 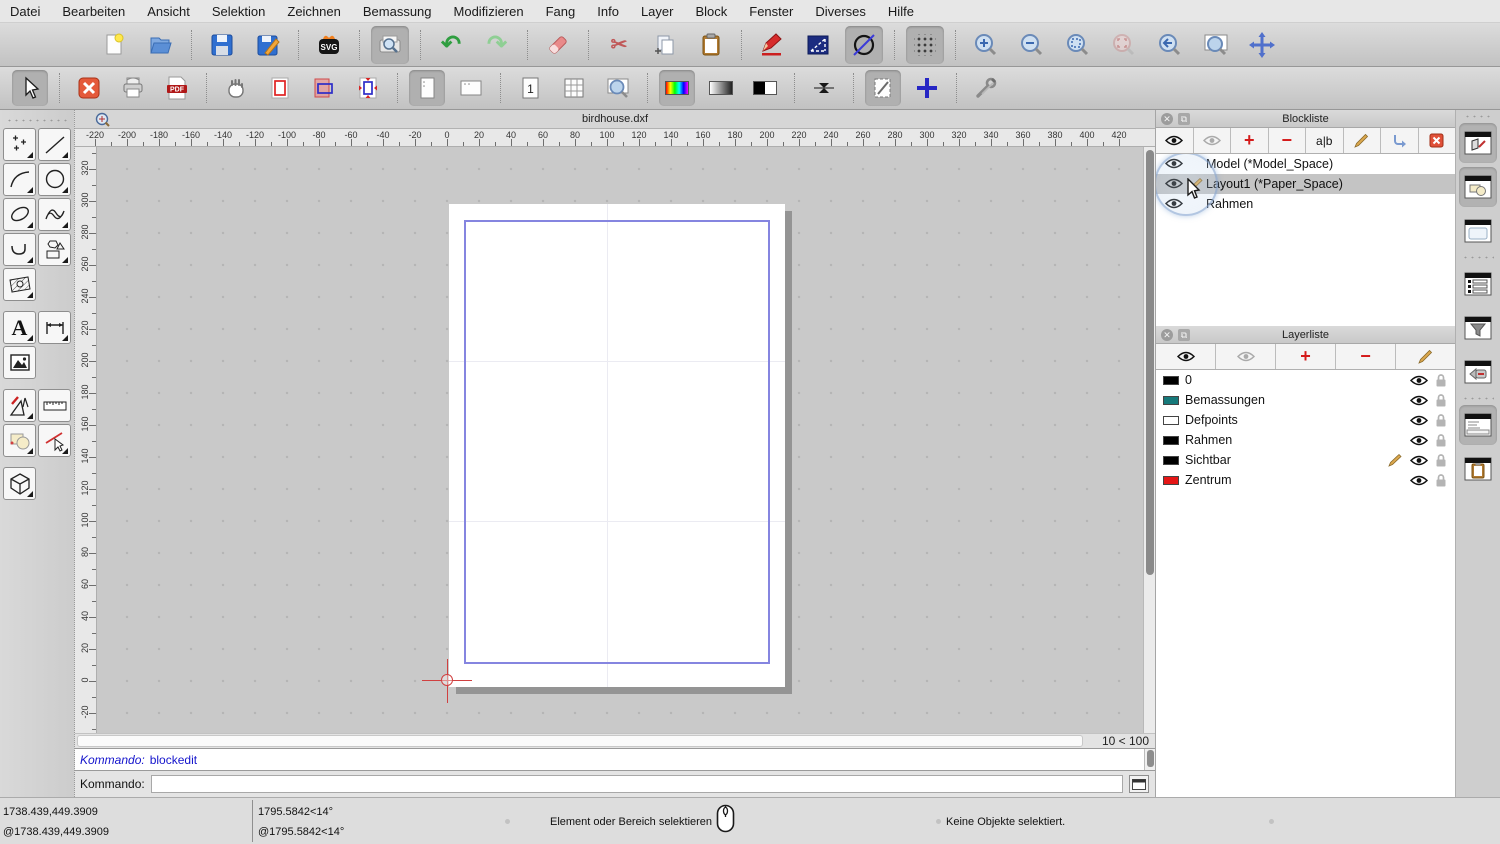 I want to click on black-white-mode-button, so click(x=765, y=88).